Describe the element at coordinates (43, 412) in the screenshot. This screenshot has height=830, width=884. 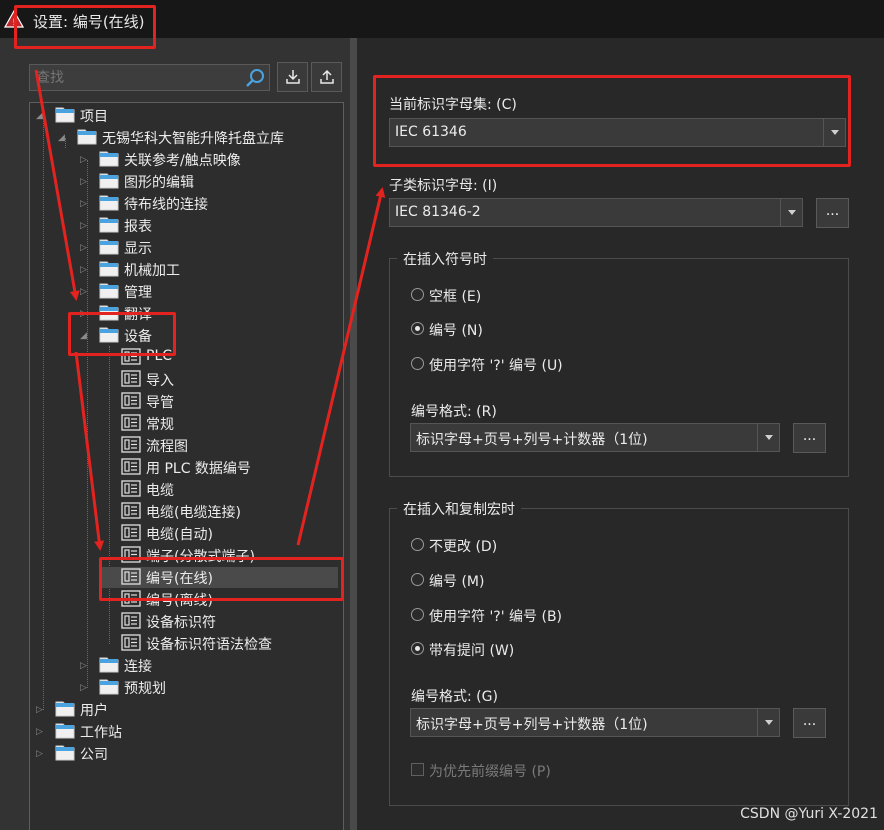
I see `tree-guide-line` at that location.